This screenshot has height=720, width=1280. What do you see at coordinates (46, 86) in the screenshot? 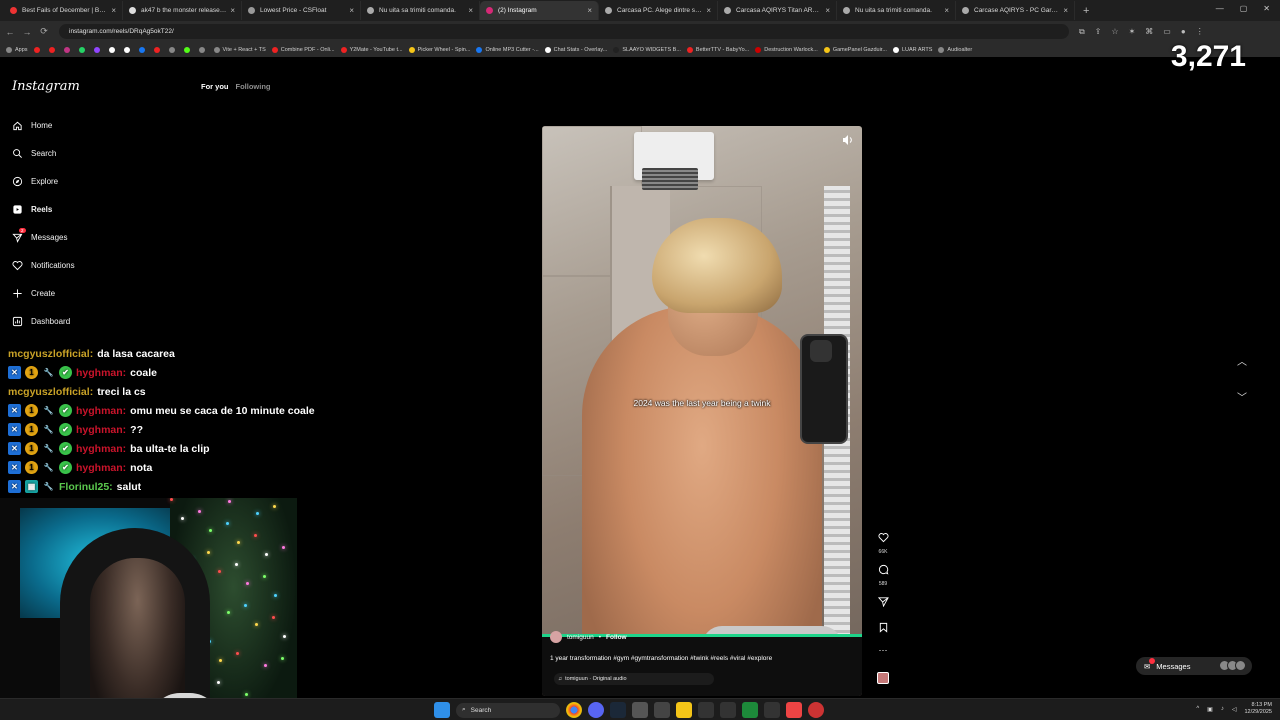
I see `instagram-logo: Instagram` at bounding box center [46, 86].